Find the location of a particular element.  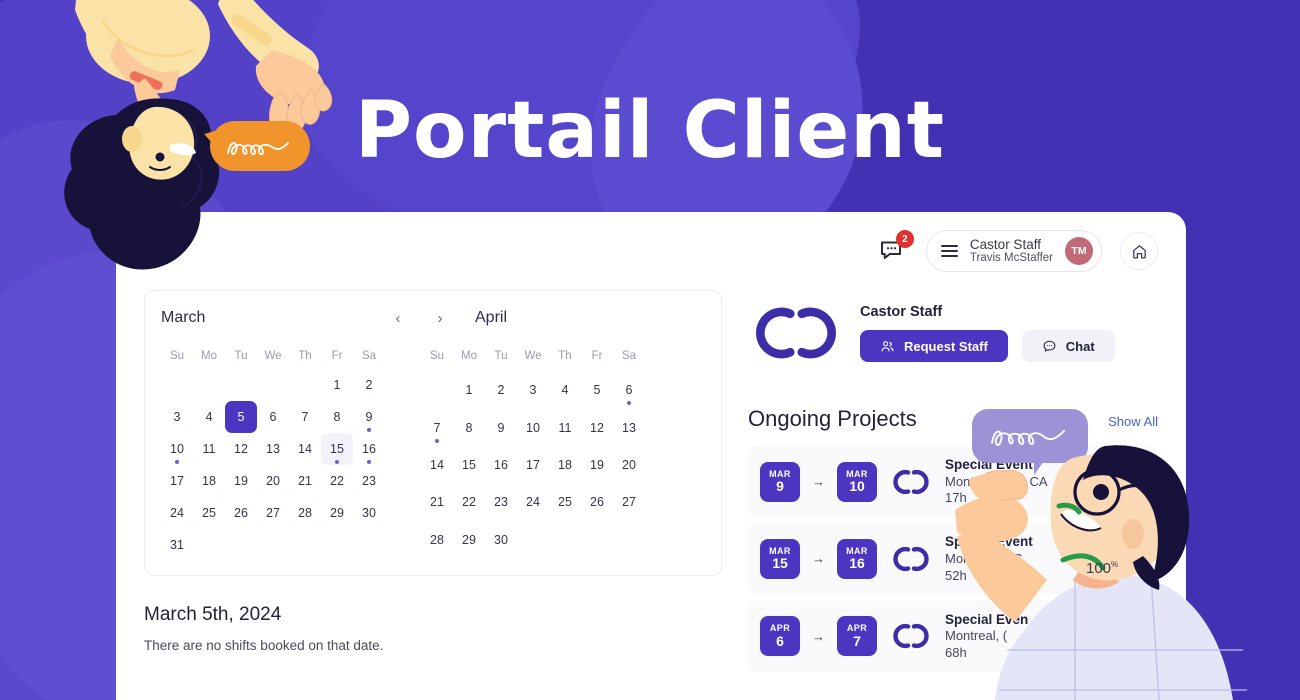

chip-day: 15 is located at coordinates (780, 563).